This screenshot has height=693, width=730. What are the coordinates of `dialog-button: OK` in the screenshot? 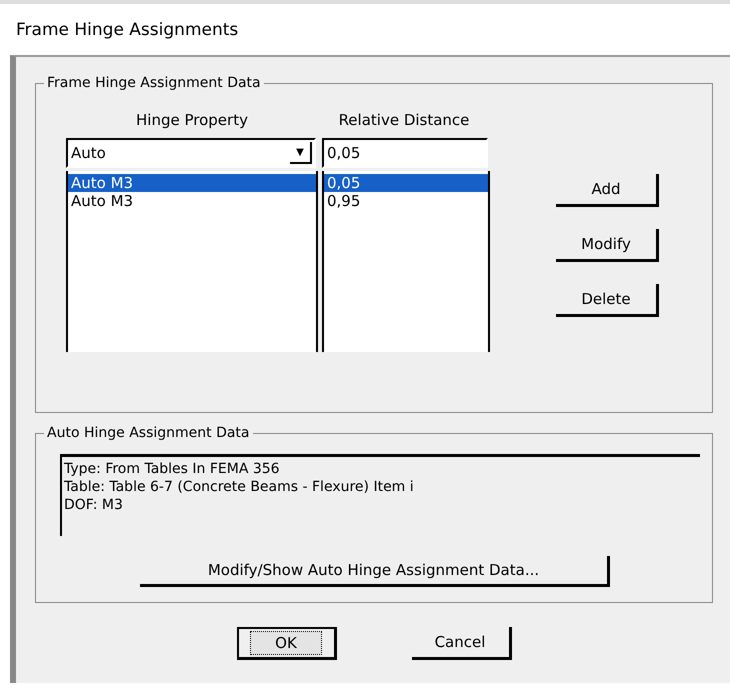 It's located at (286, 643).